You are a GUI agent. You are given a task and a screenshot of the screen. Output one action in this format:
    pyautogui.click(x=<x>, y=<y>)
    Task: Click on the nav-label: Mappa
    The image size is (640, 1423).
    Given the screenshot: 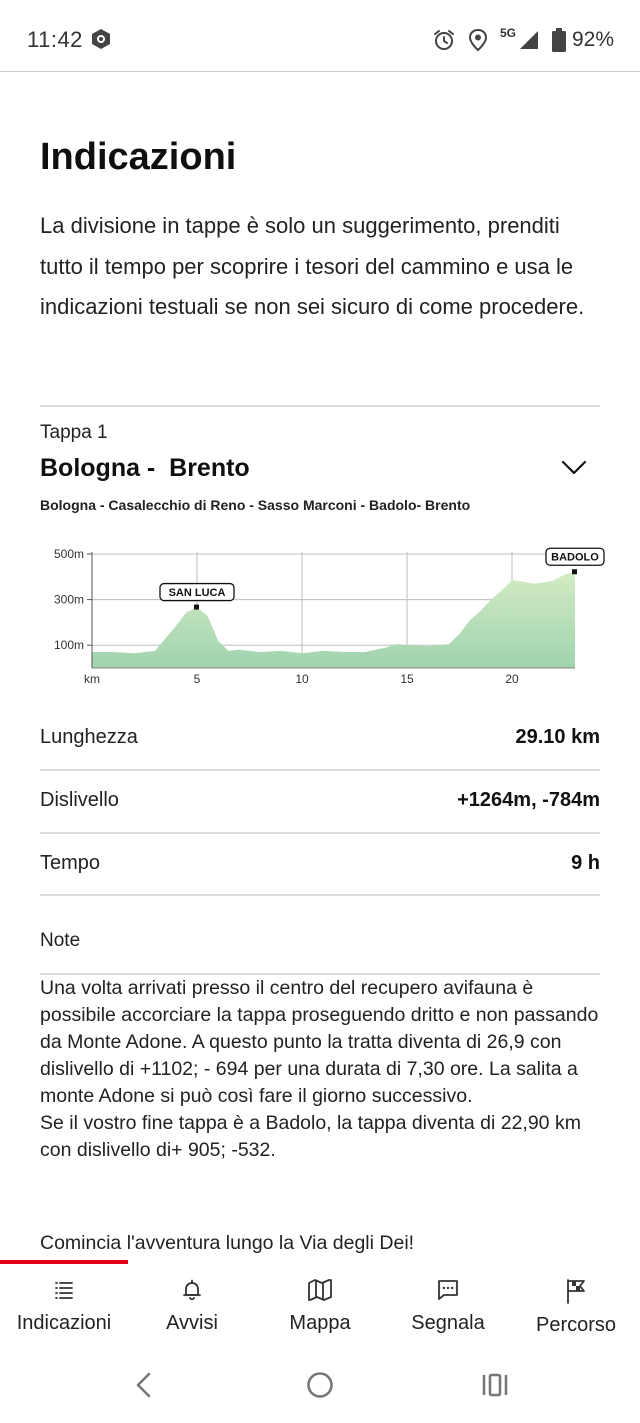 What is the action you would take?
    pyautogui.click(x=320, y=1323)
    